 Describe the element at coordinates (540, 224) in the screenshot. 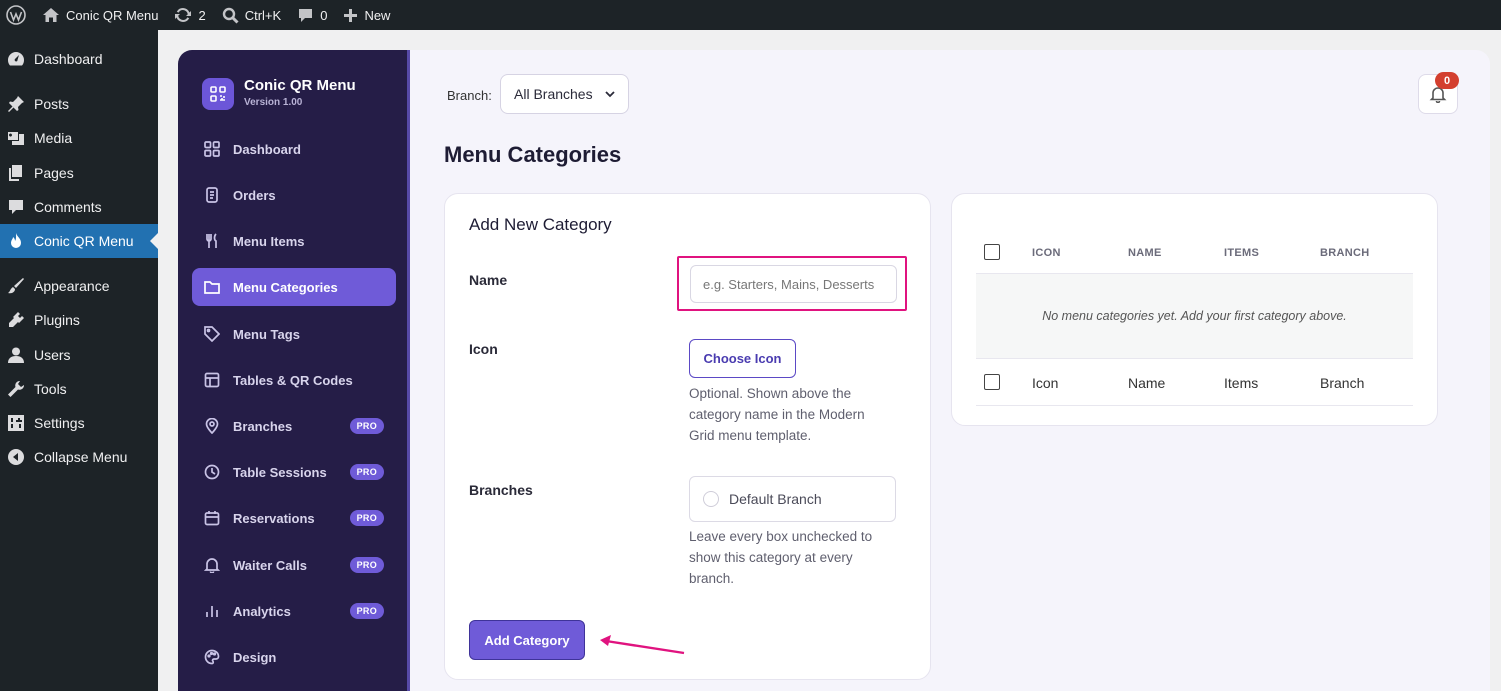

I see `card-title: Add New Category` at that location.